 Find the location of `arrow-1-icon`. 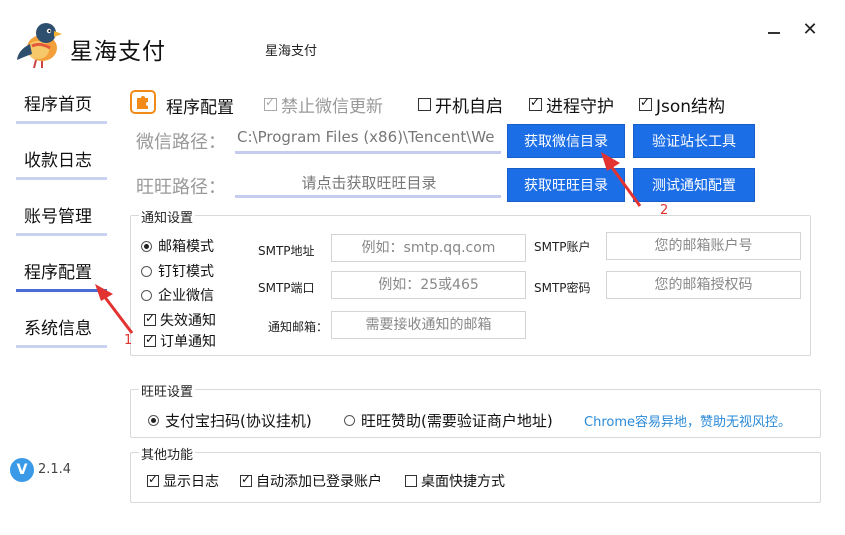

arrow-1-icon is located at coordinates (114, 309).